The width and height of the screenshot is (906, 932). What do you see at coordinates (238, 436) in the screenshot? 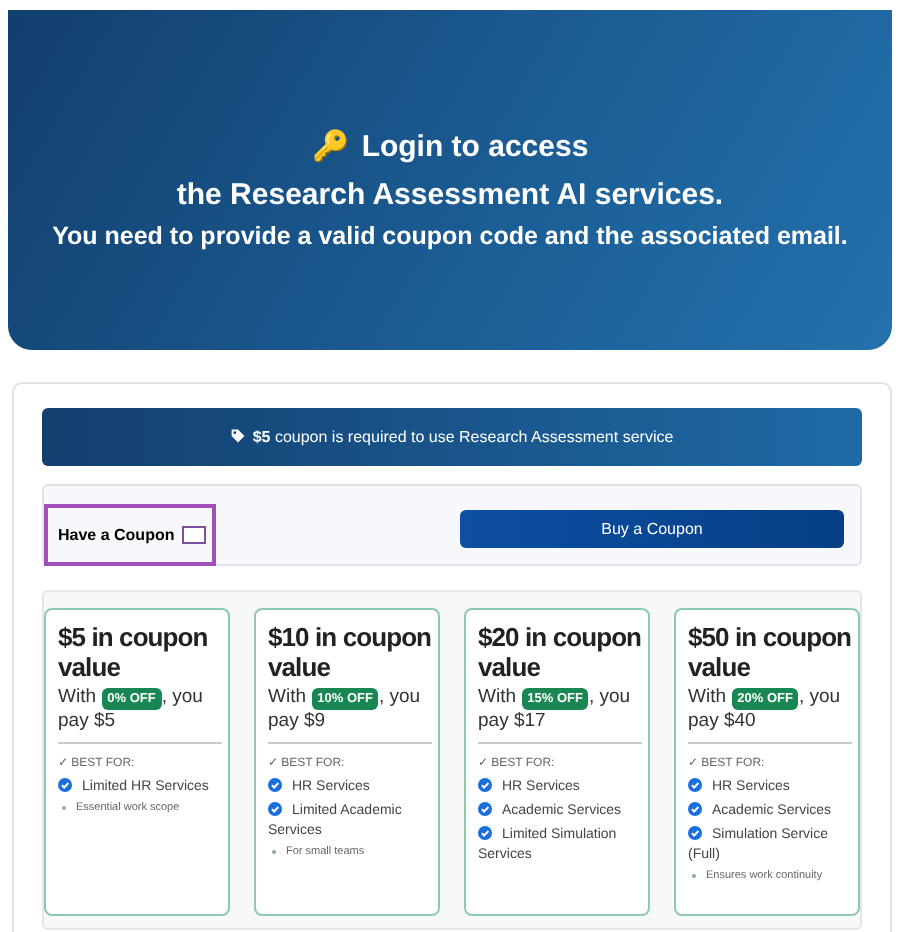
I see `tag-icon` at bounding box center [238, 436].